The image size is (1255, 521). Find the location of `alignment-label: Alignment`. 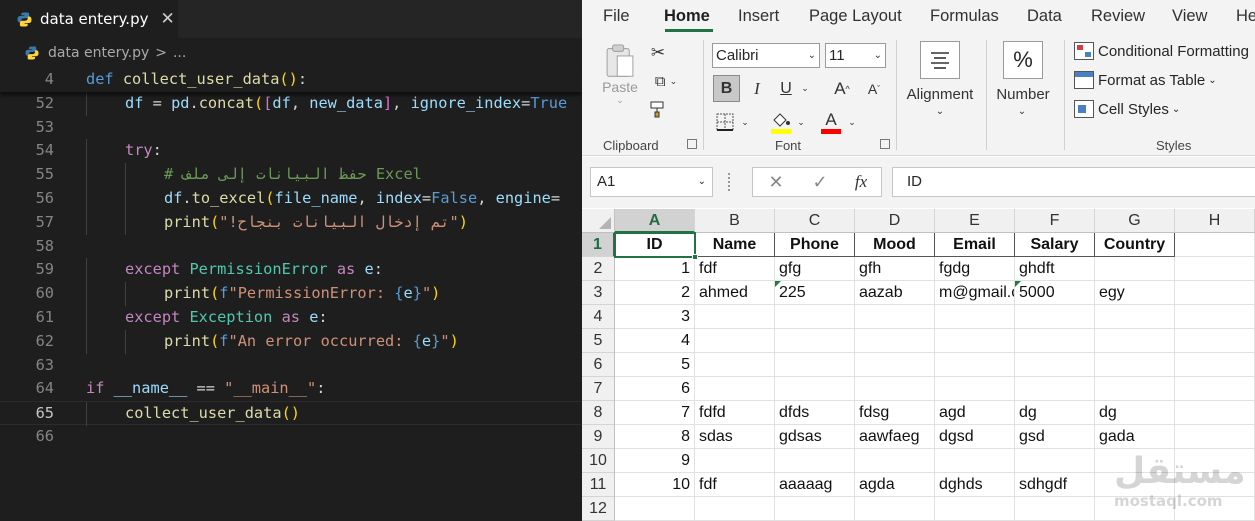

alignment-label: Alignment is located at coordinates (940, 94).